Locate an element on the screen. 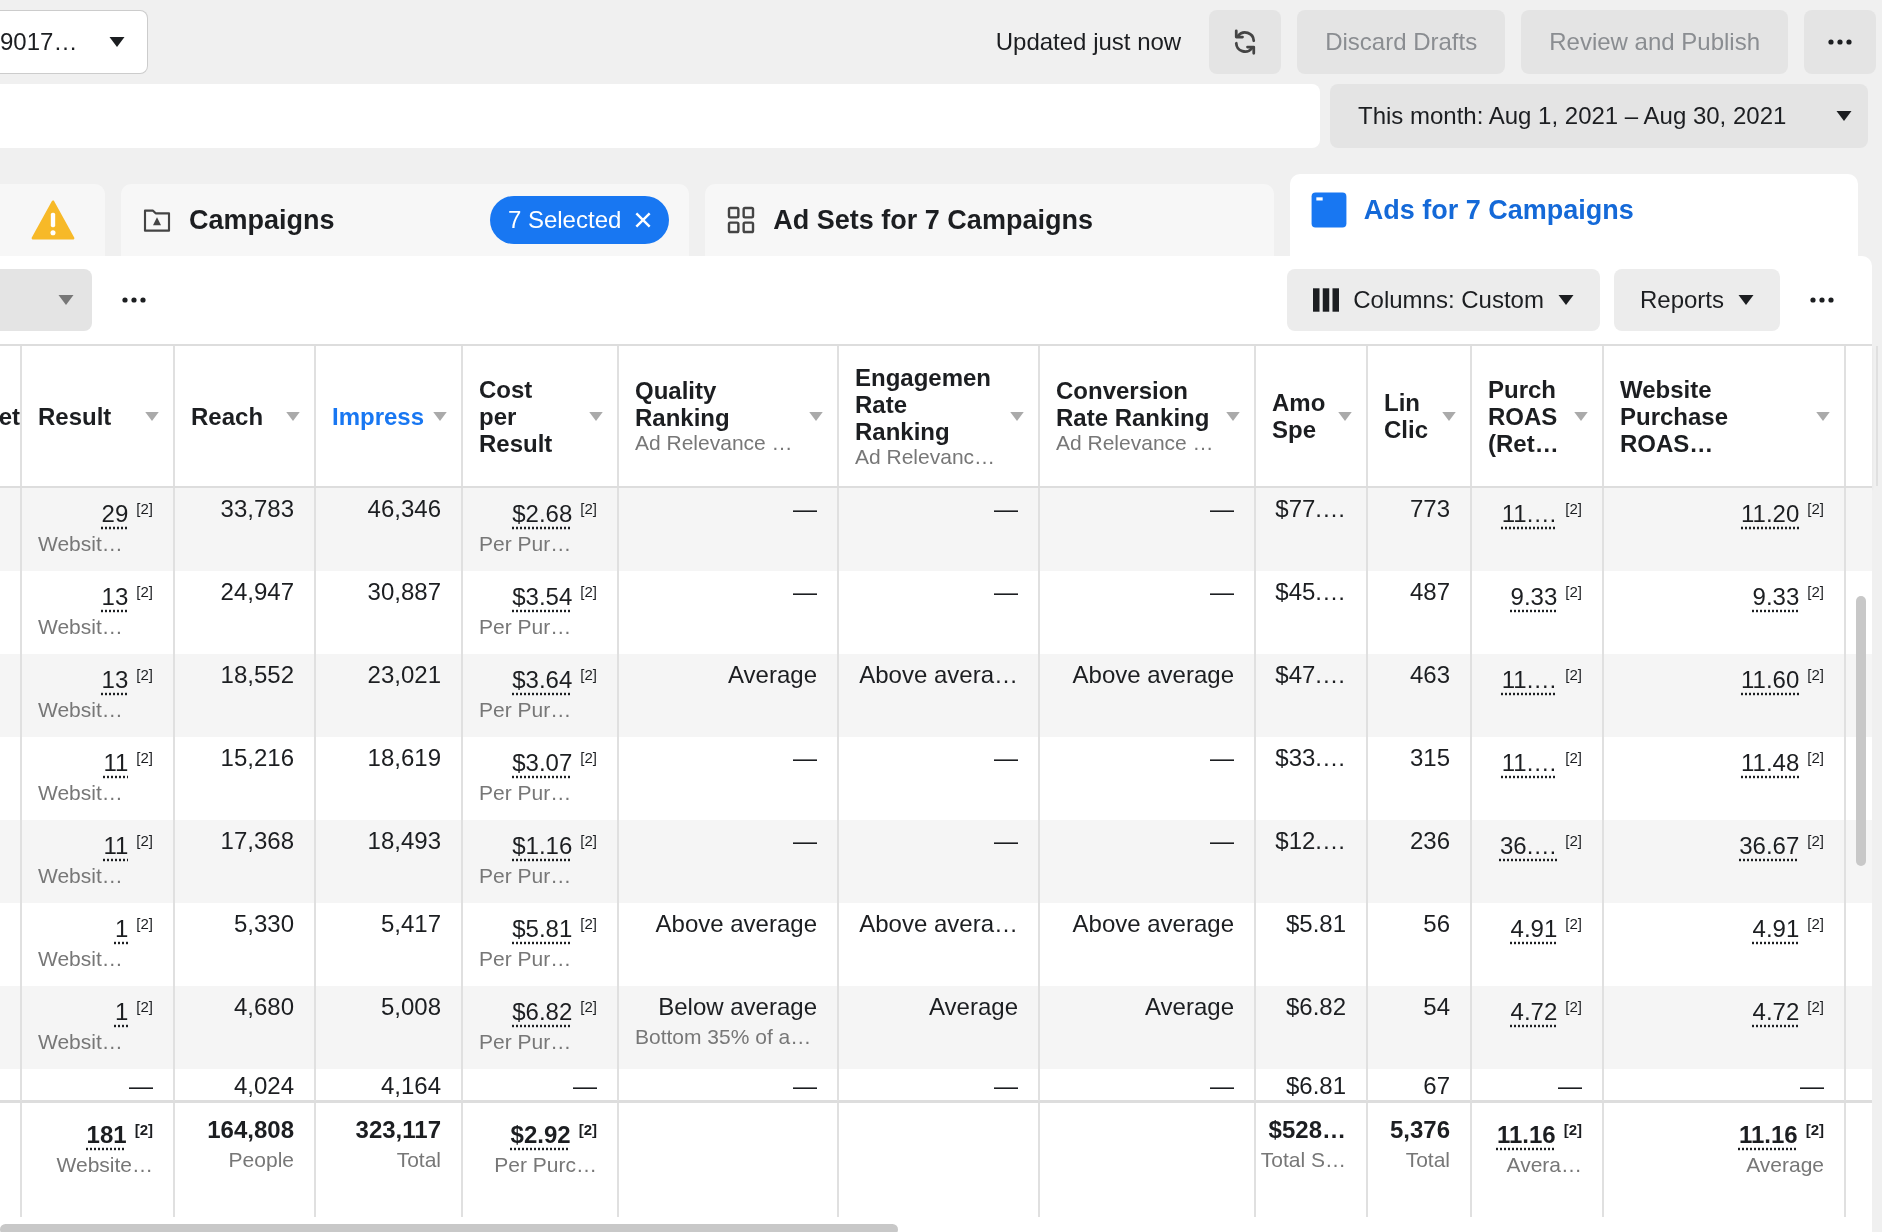 This screenshot has width=1882, height=1232. close-icon is located at coordinates (643, 220).